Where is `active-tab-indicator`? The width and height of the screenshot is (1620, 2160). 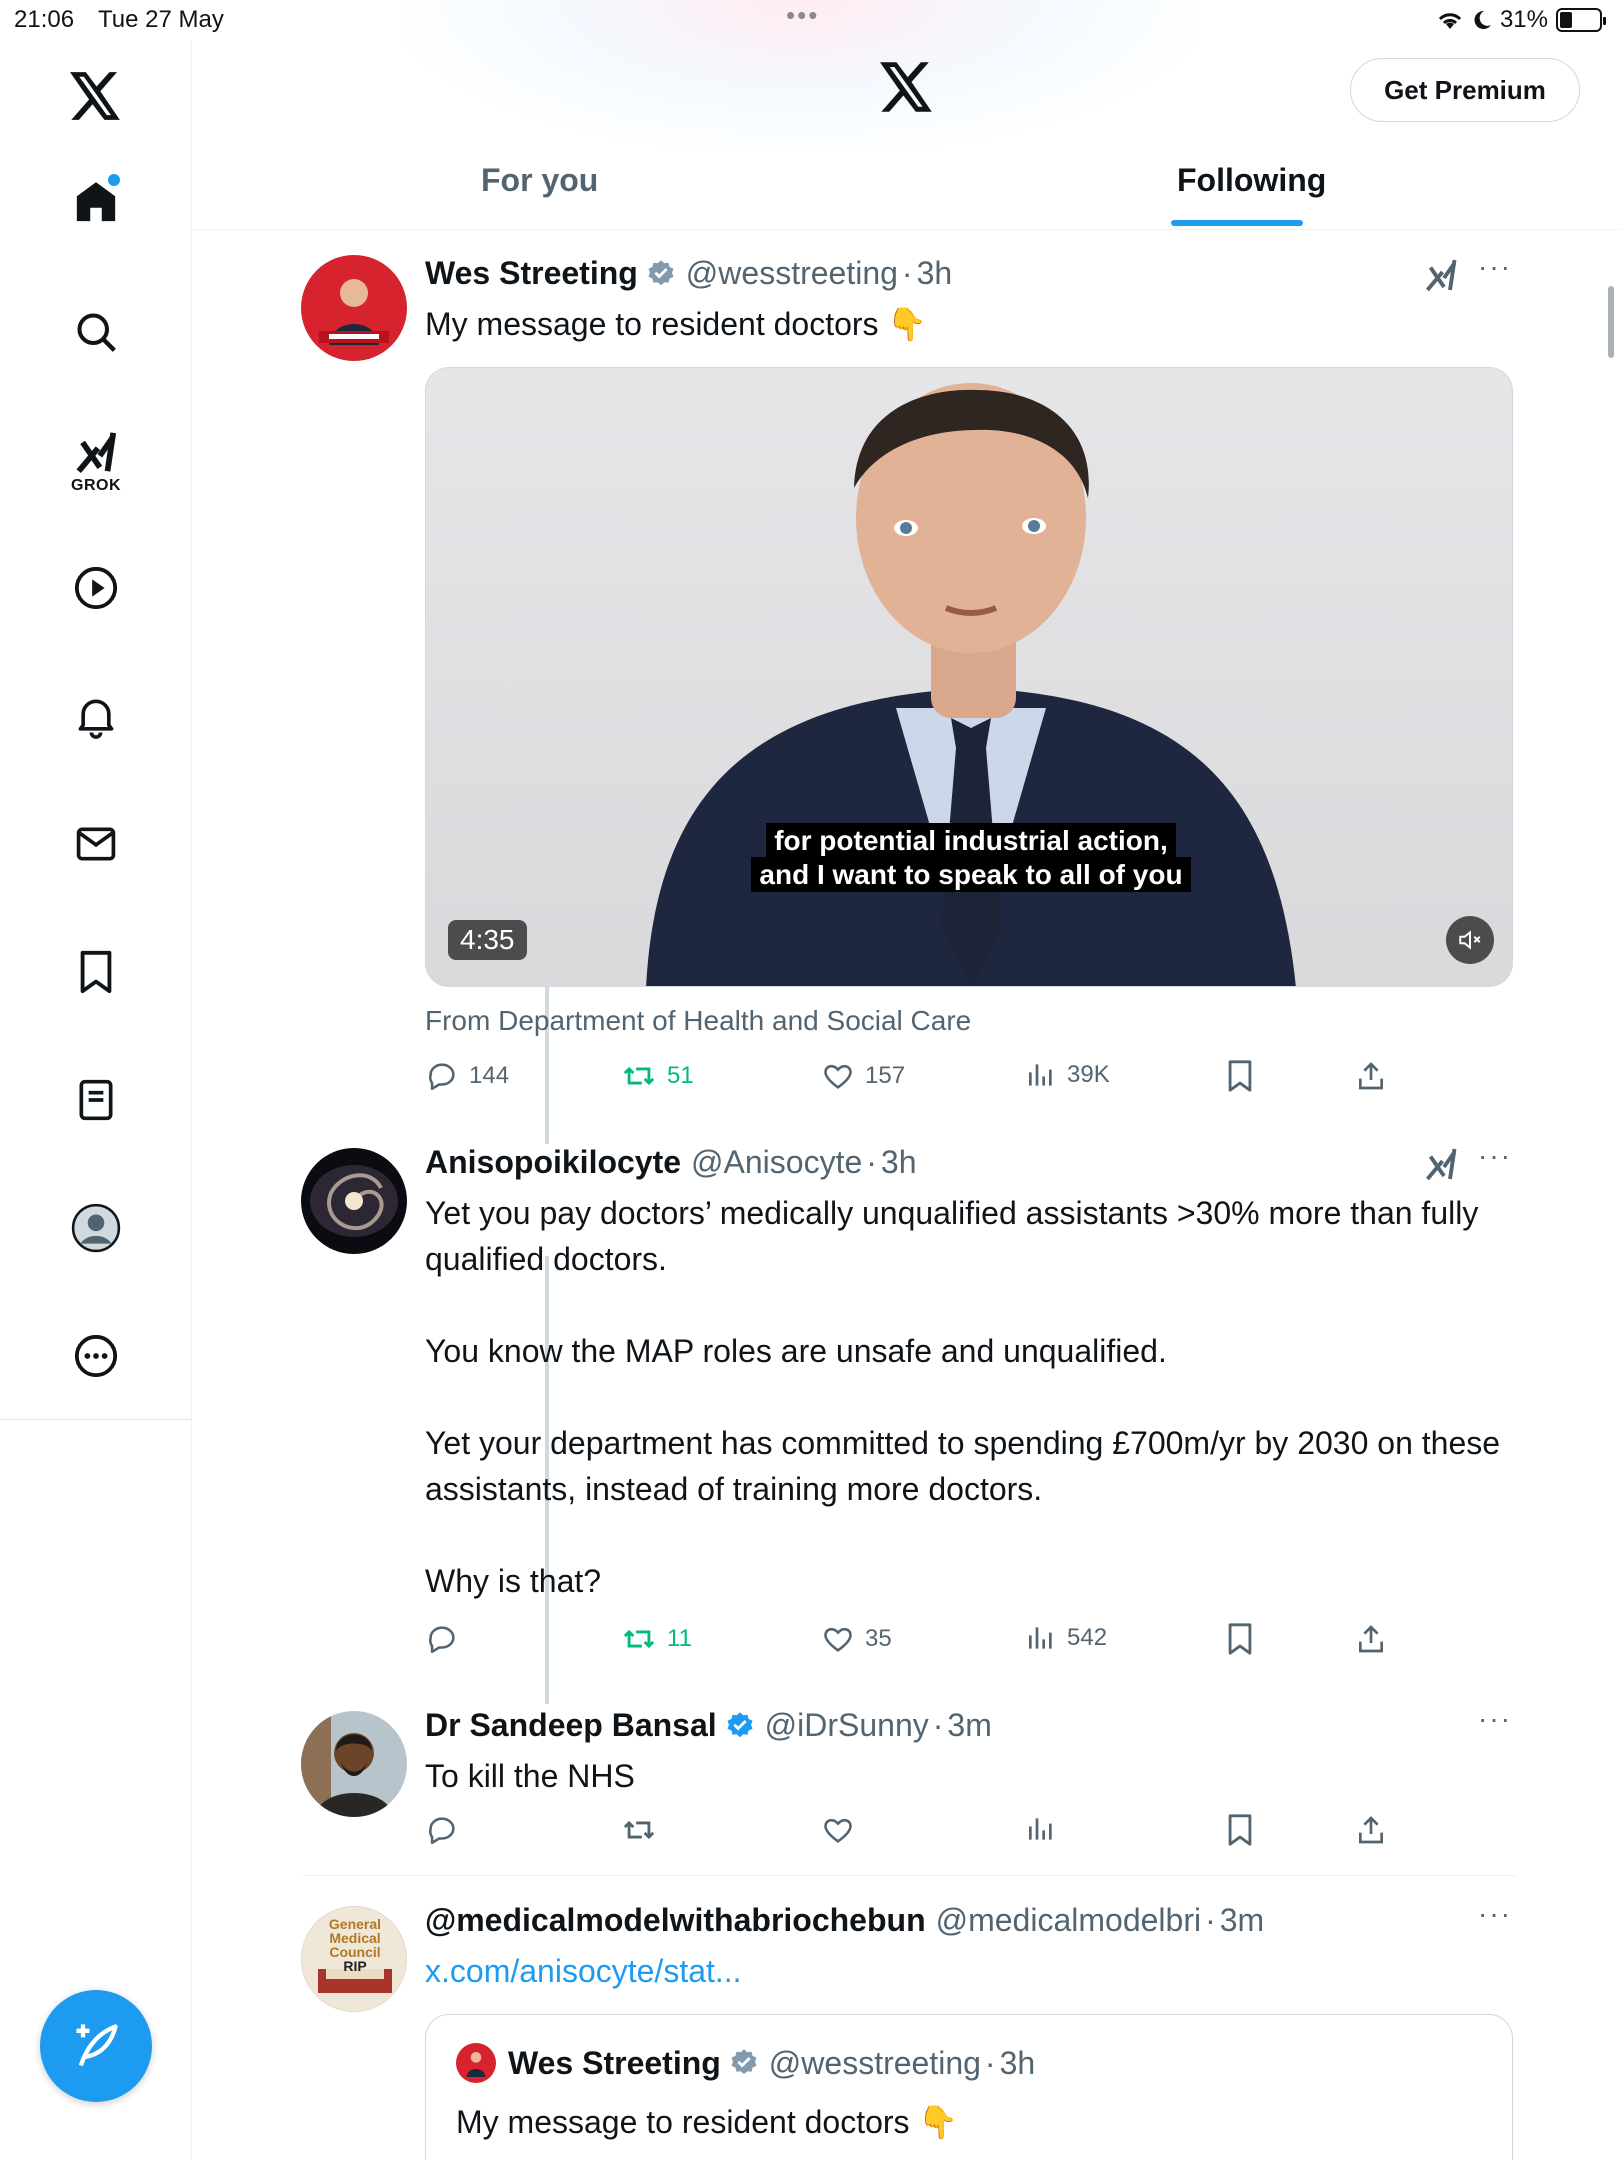 active-tab-indicator is located at coordinates (1237, 223).